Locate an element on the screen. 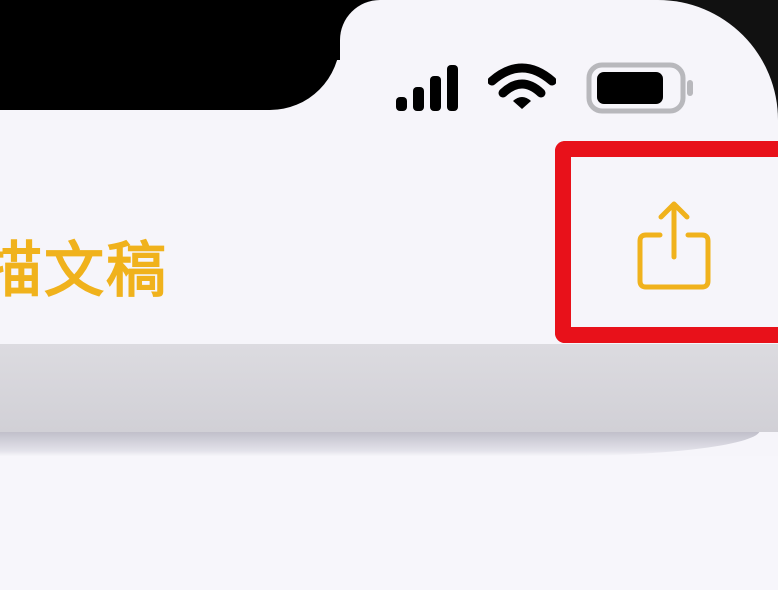 This screenshot has width=778, height=590. notch is located at coordinates (170, 55).